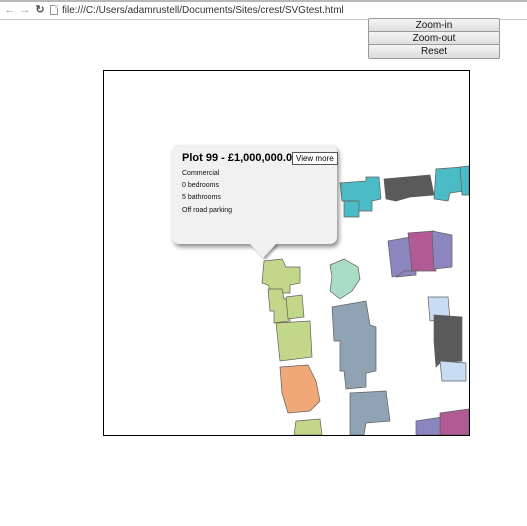  Describe the element at coordinates (40, 10) in the screenshot. I see `reload-icon: ↻` at that location.